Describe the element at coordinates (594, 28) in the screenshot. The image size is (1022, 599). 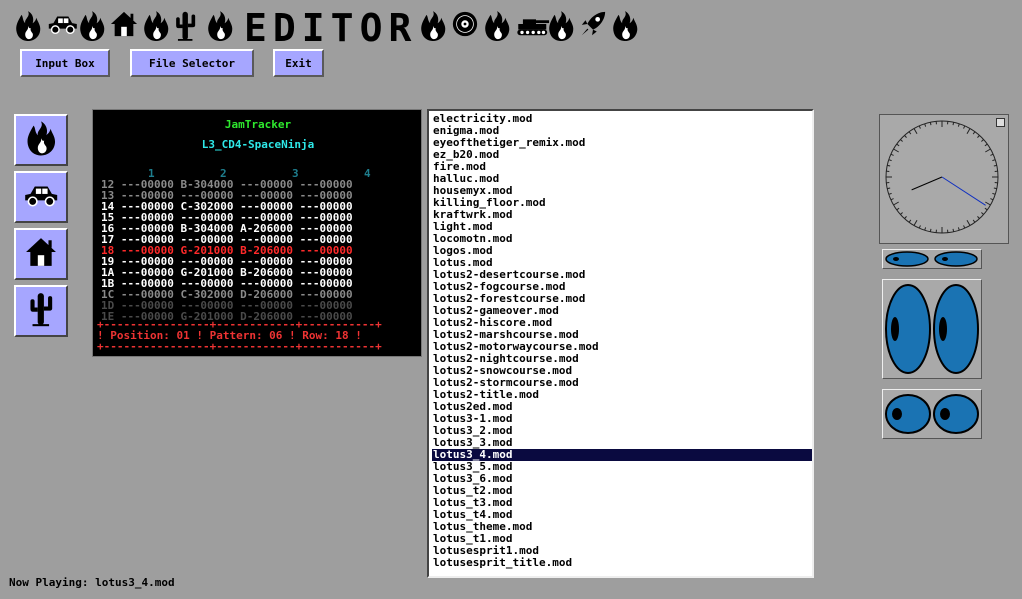
I see `rocket-icon` at that location.